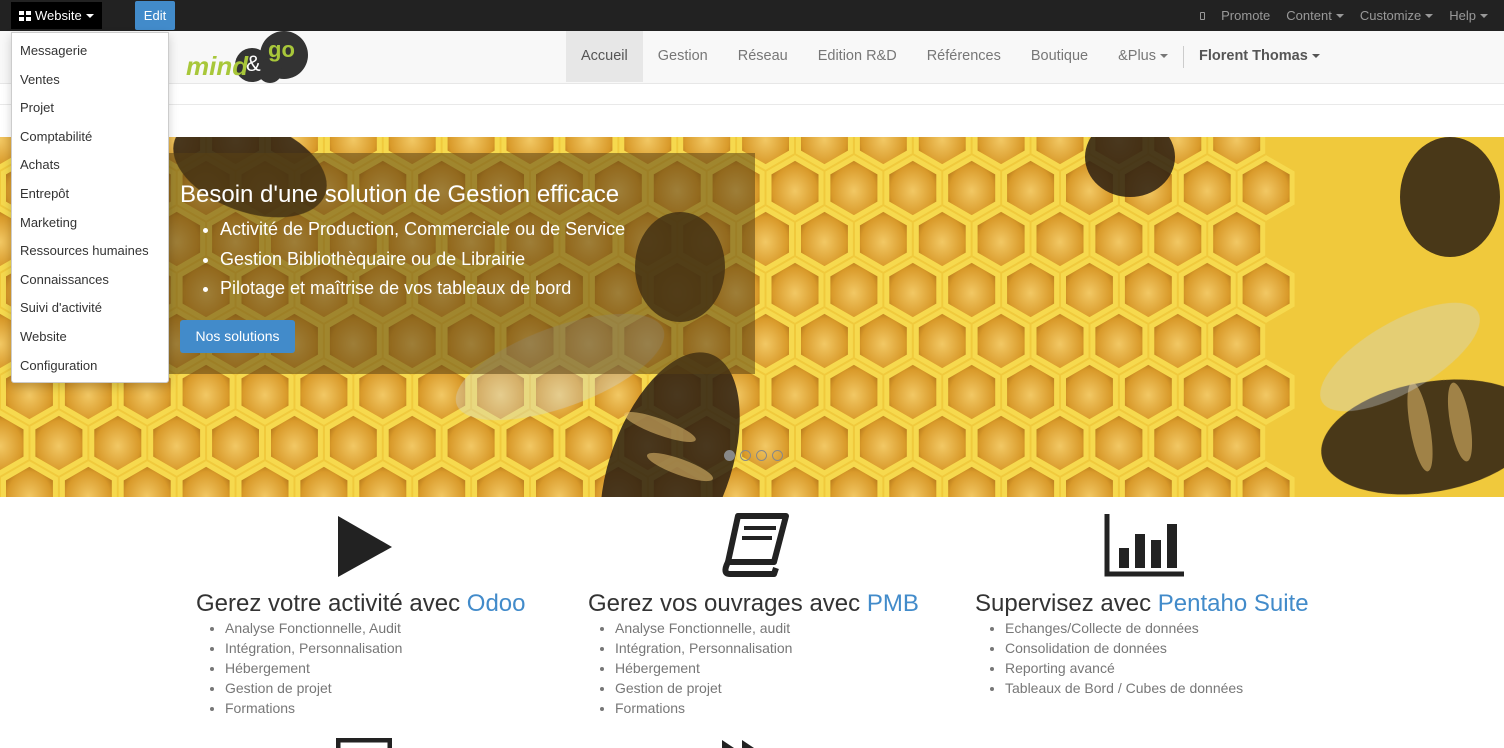  I want to click on apps-menu-label: Website, so click(58, 15).